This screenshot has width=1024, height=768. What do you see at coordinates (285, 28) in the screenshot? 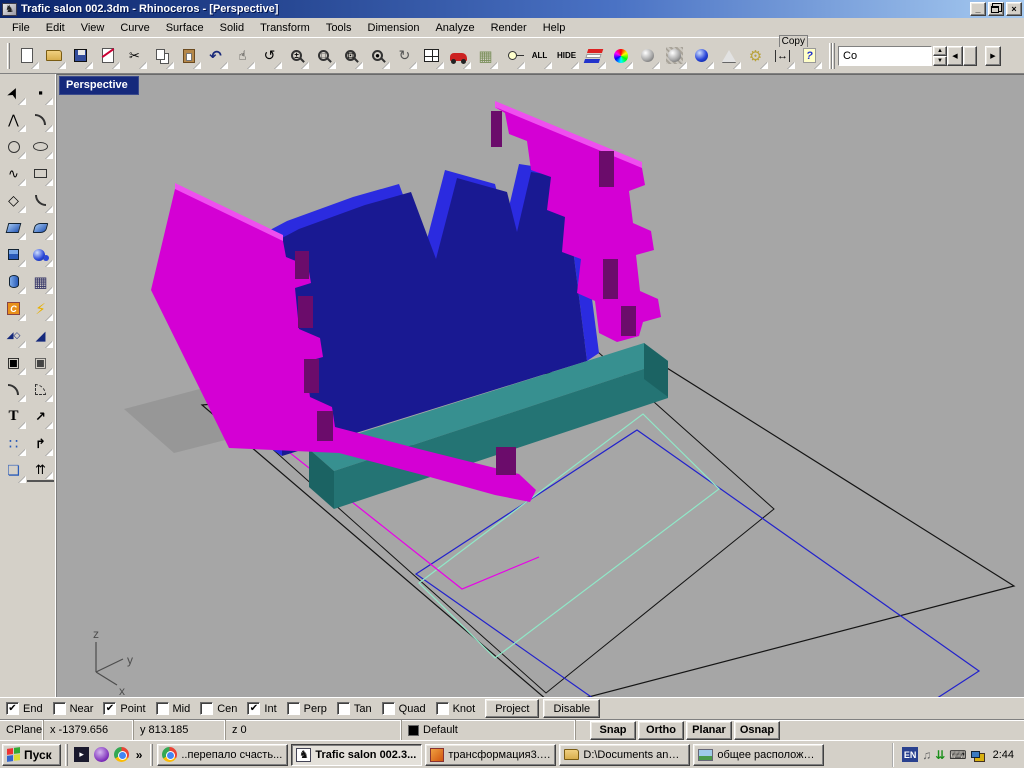
I see `menu-transform: Transform` at bounding box center [285, 28].